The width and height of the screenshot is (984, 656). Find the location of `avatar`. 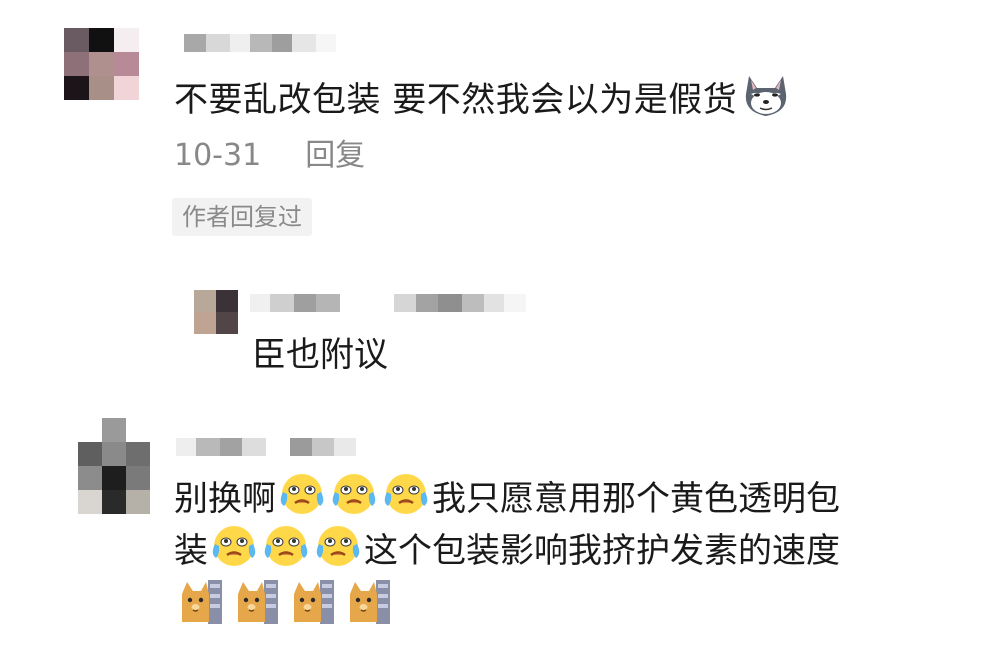

avatar is located at coordinates (101, 64).